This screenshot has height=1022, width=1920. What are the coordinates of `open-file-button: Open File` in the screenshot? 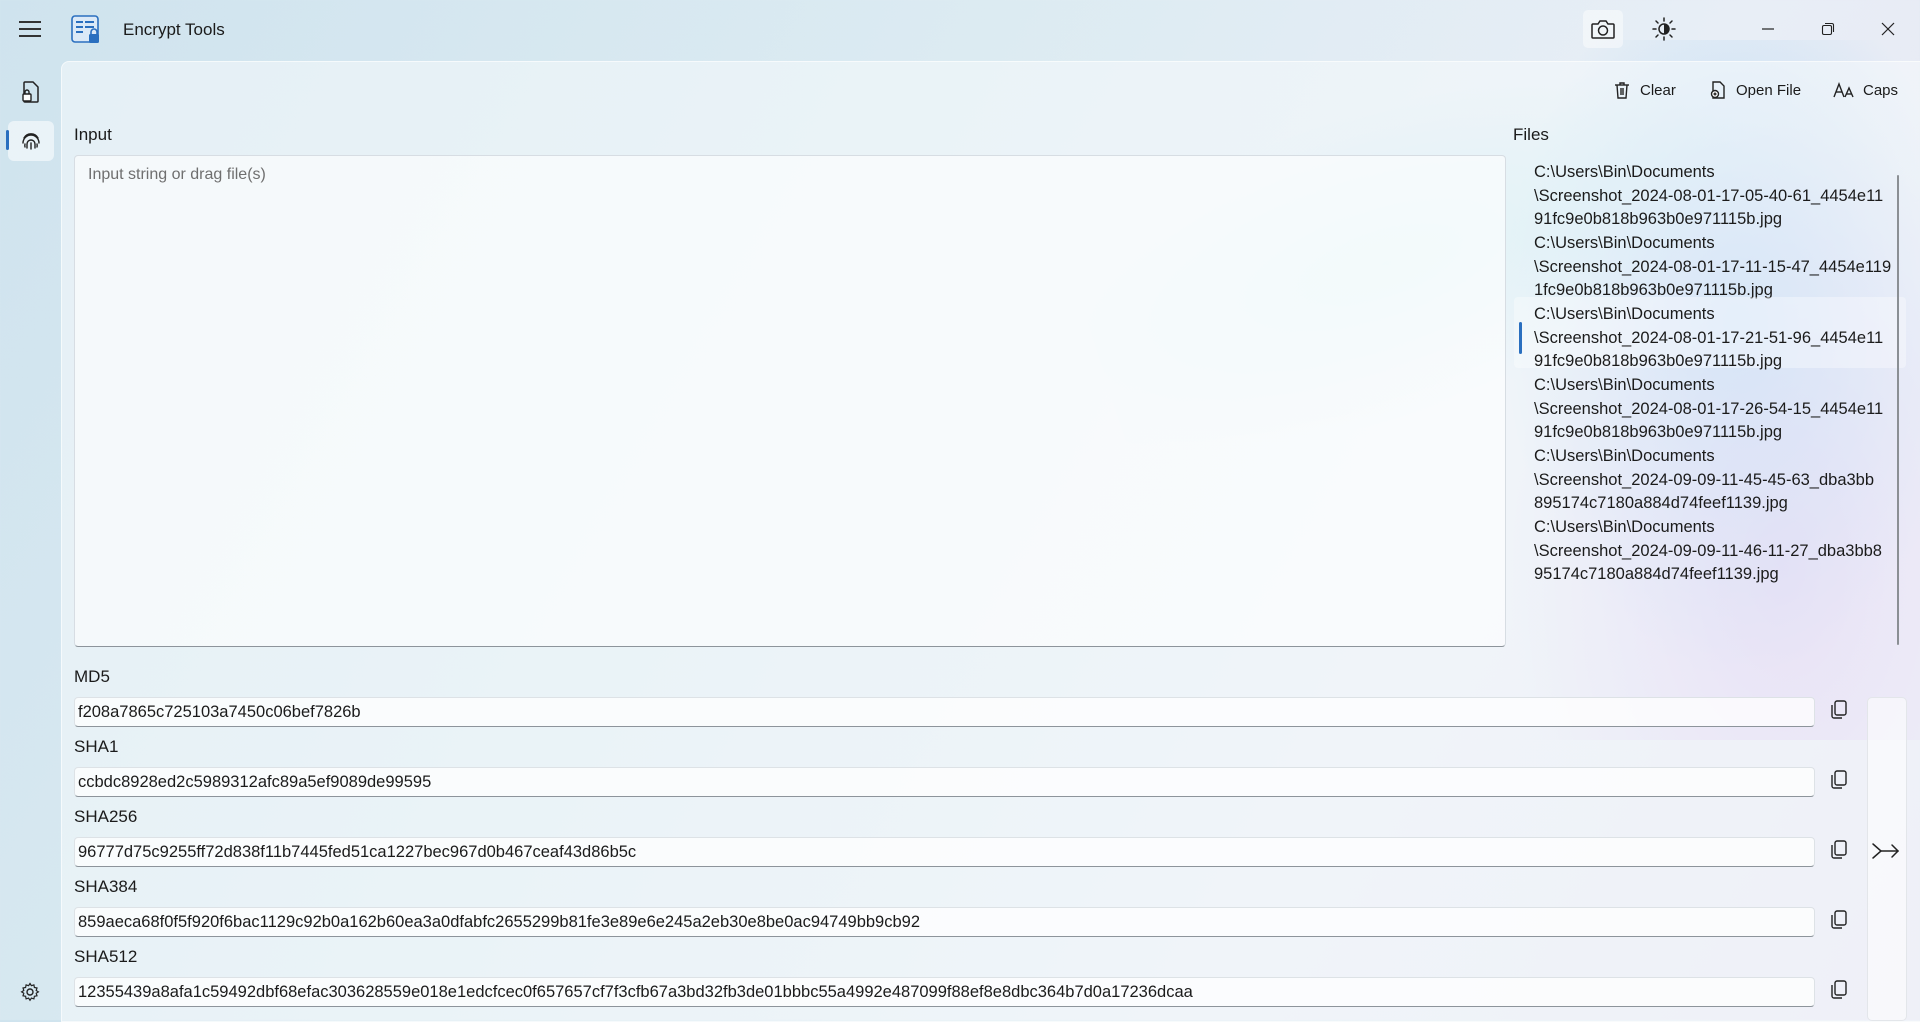 It's located at (1754, 90).